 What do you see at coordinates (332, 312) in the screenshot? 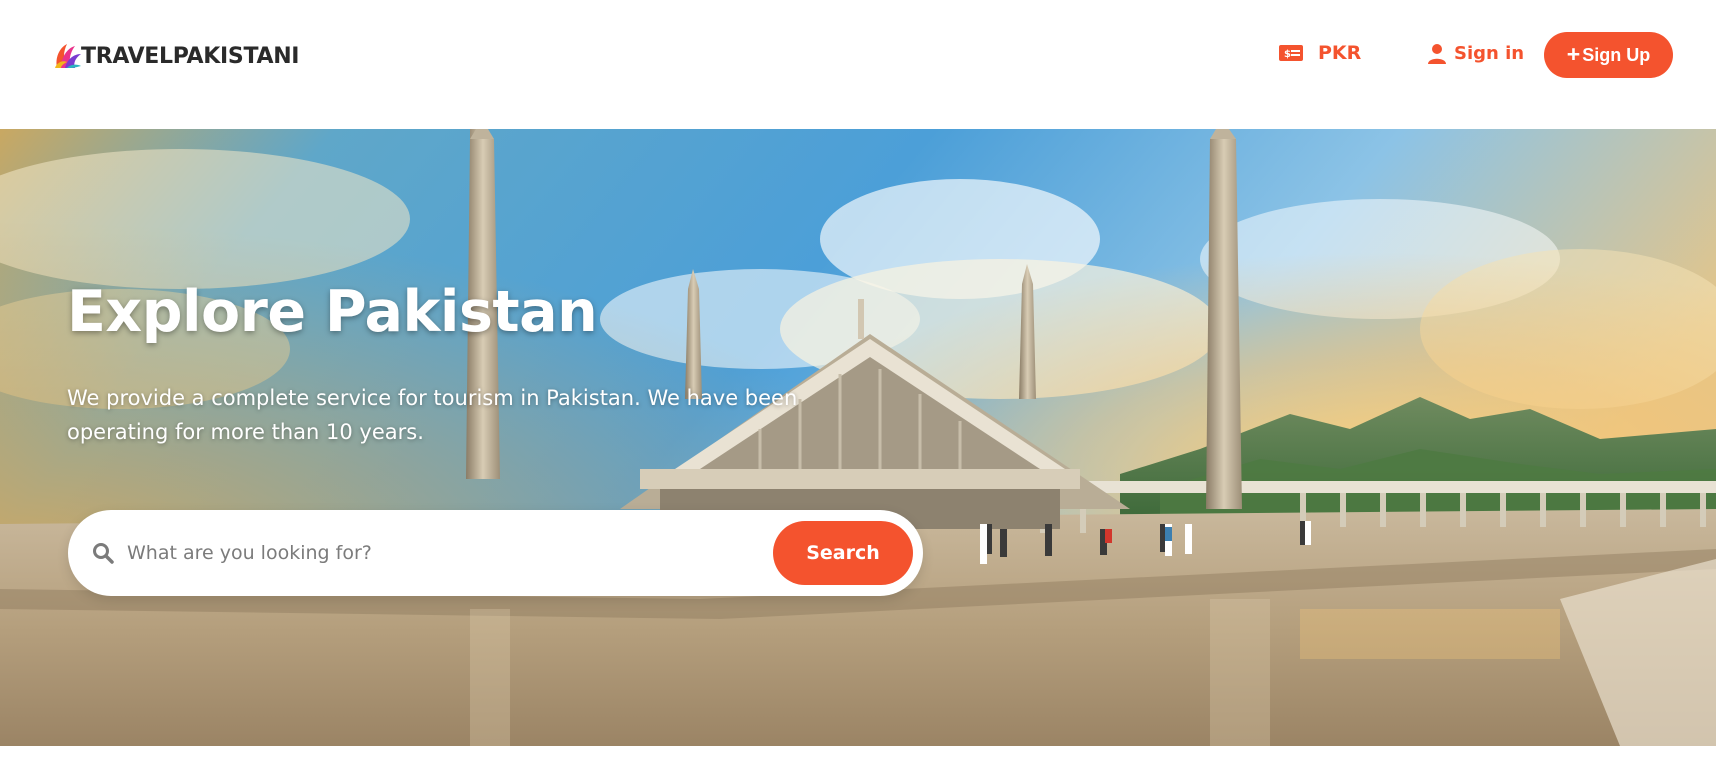
I see `hero-title: Explore Pakistan` at bounding box center [332, 312].